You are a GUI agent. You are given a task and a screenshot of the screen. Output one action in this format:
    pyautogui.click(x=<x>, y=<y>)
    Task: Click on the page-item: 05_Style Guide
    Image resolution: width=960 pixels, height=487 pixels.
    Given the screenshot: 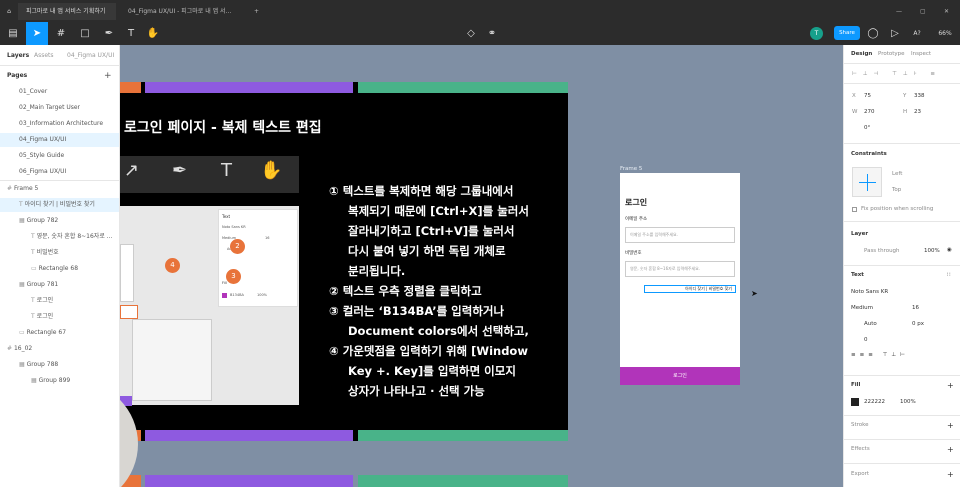 What is the action you would take?
    pyautogui.click(x=59, y=156)
    